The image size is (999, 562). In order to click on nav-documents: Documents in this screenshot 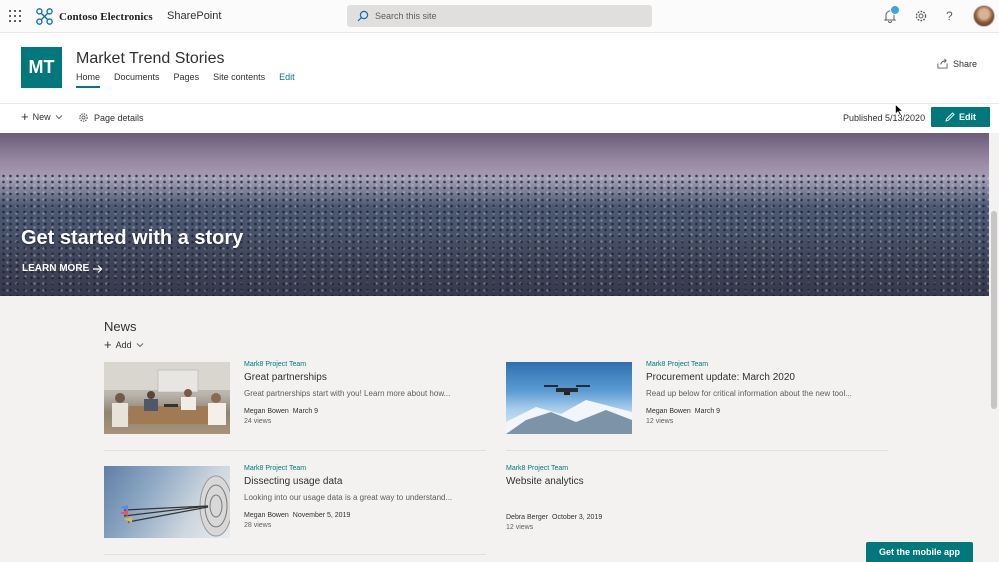, I will do `click(137, 80)`.